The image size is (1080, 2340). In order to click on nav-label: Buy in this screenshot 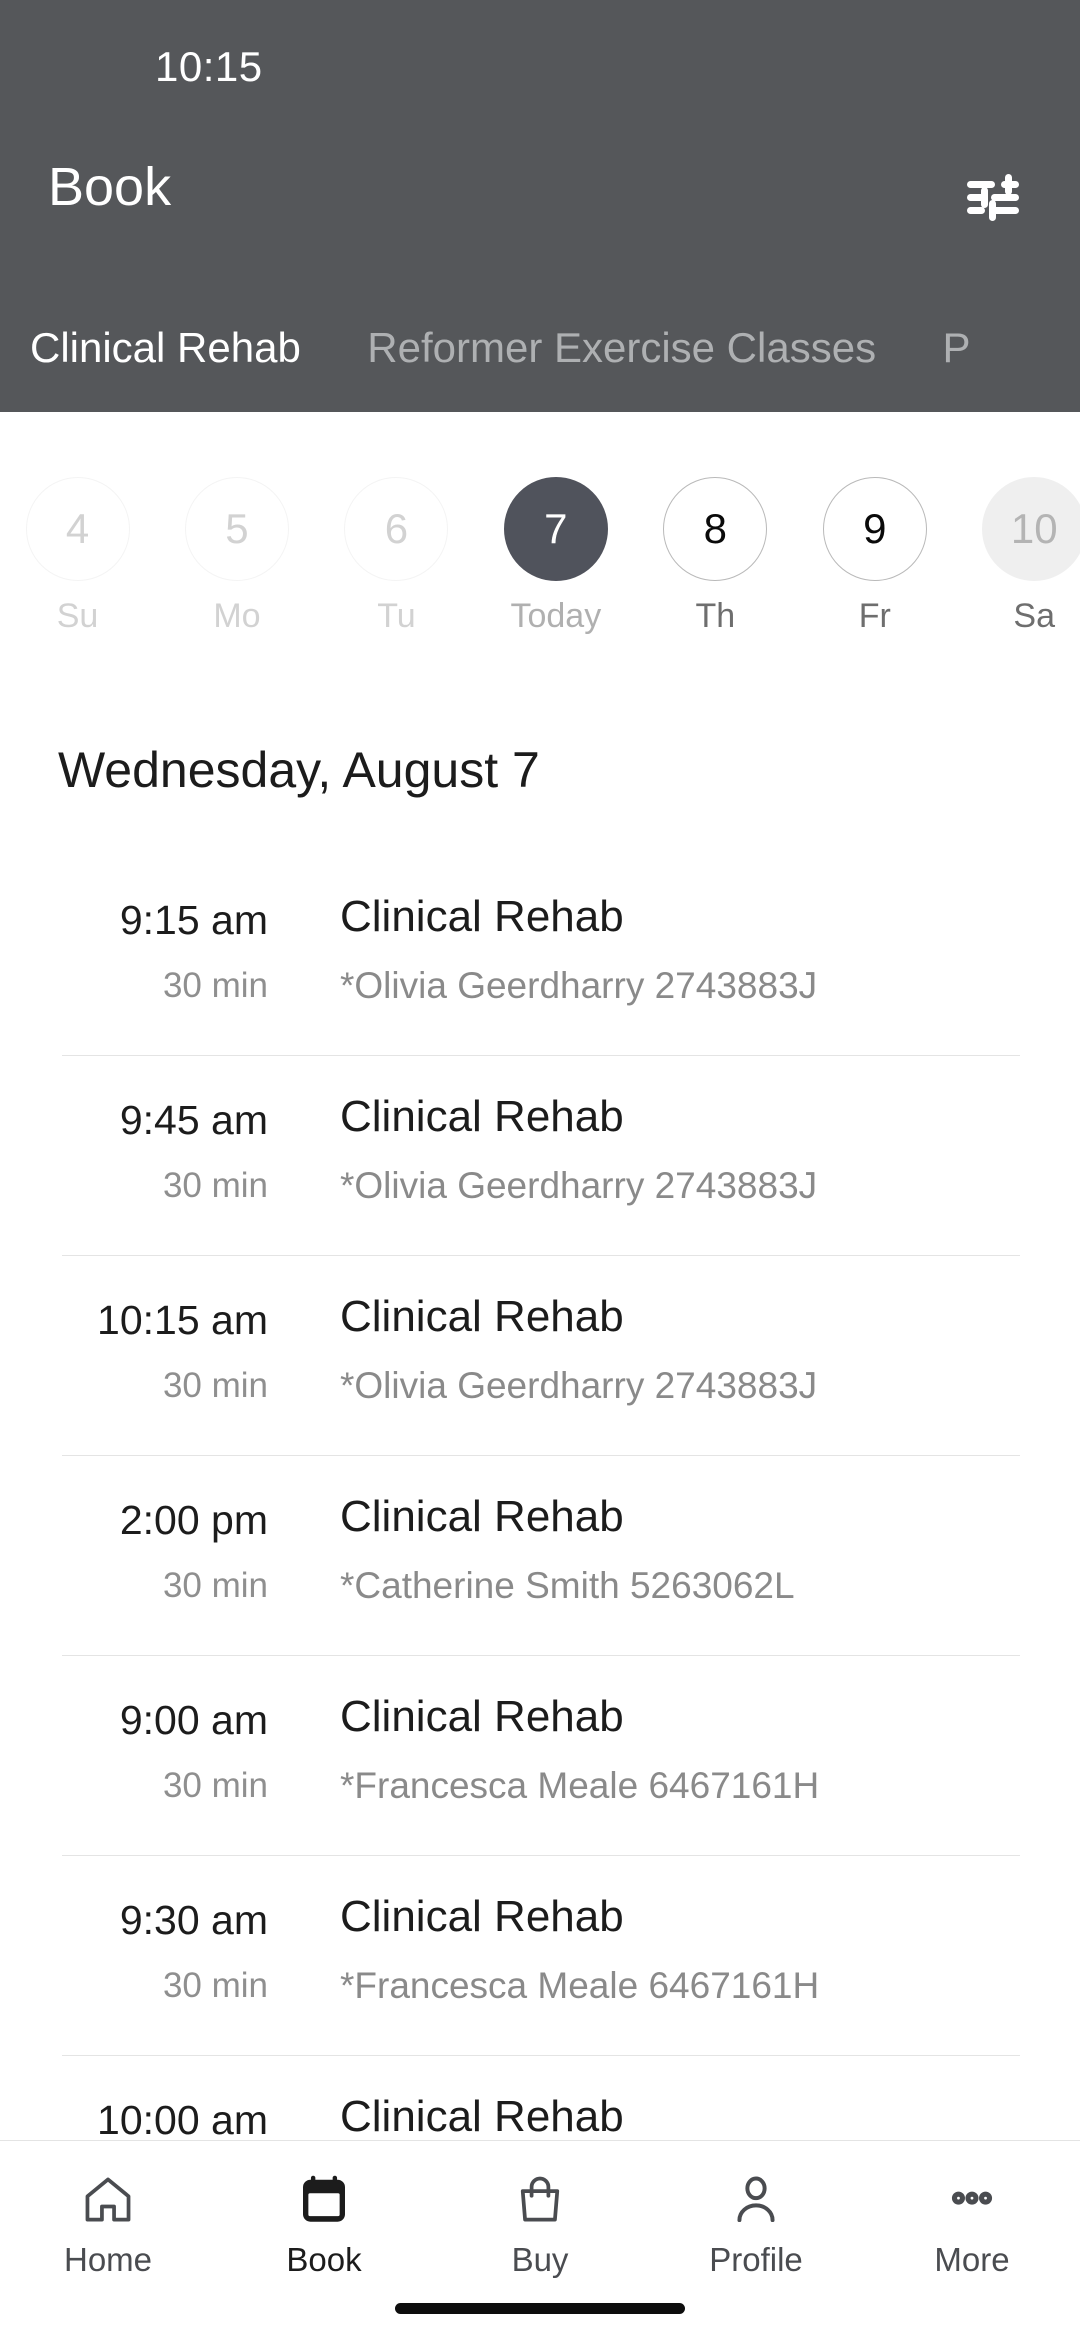, I will do `click(540, 2259)`.